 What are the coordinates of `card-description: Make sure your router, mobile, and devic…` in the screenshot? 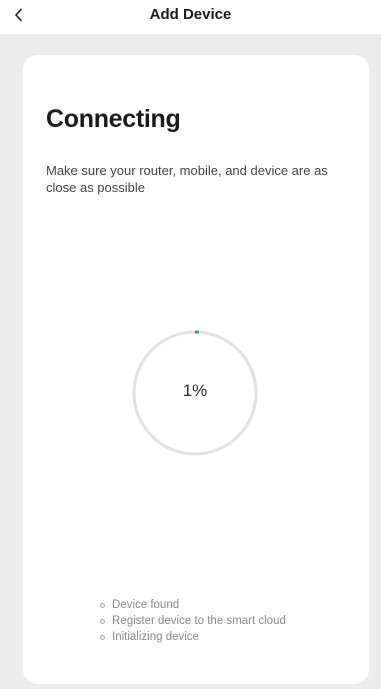 It's located at (187, 179).